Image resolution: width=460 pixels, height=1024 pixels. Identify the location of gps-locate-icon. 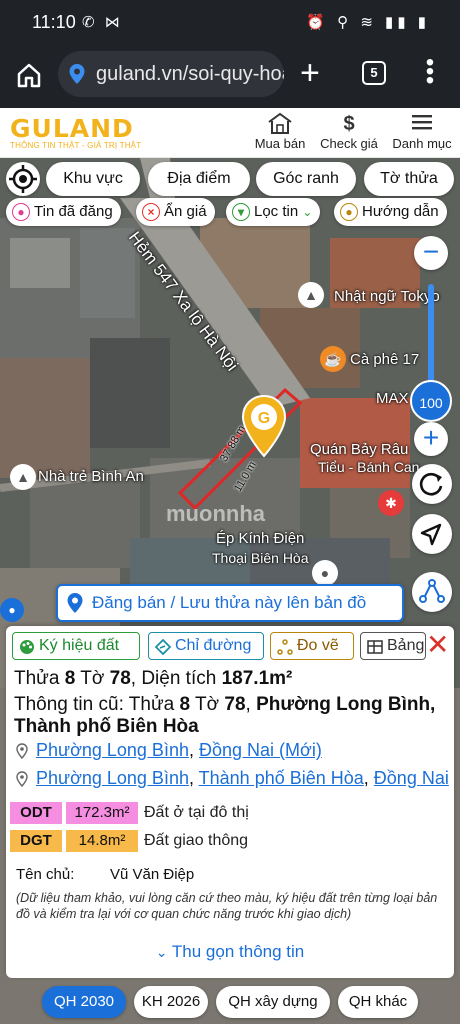
(23, 179).